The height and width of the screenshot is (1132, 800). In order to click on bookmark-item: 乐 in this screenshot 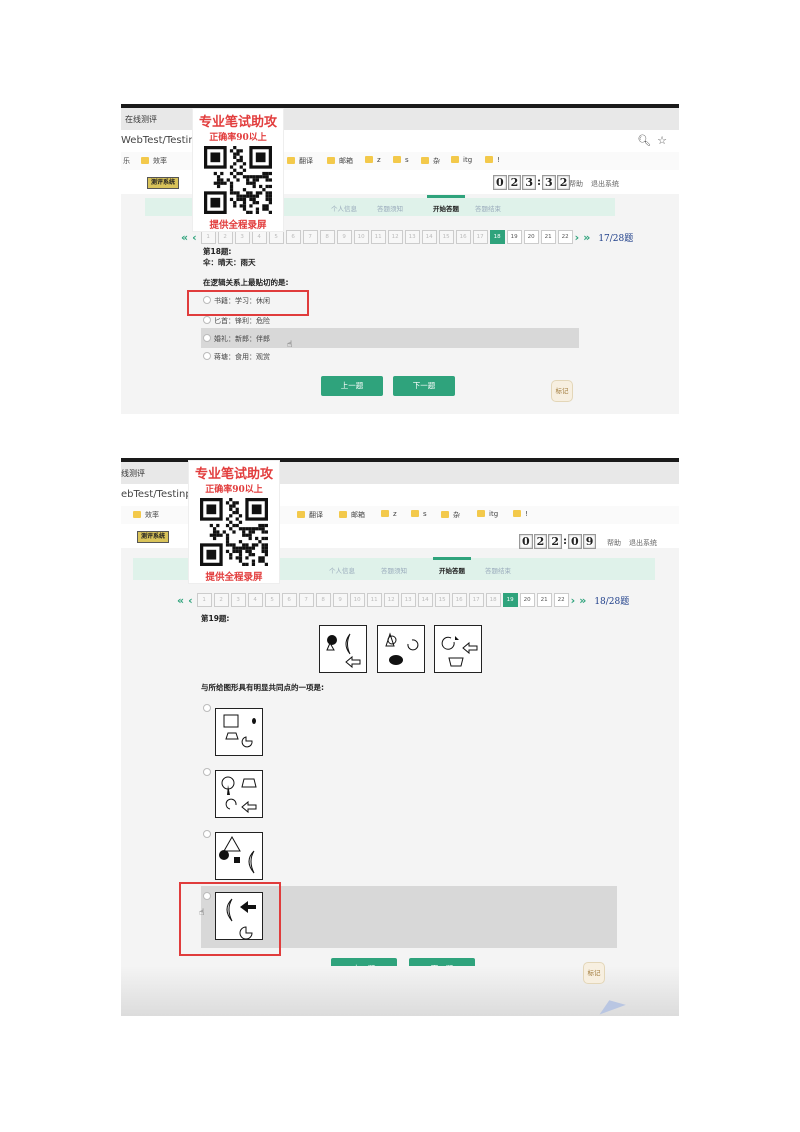, I will do `click(126, 161)`.